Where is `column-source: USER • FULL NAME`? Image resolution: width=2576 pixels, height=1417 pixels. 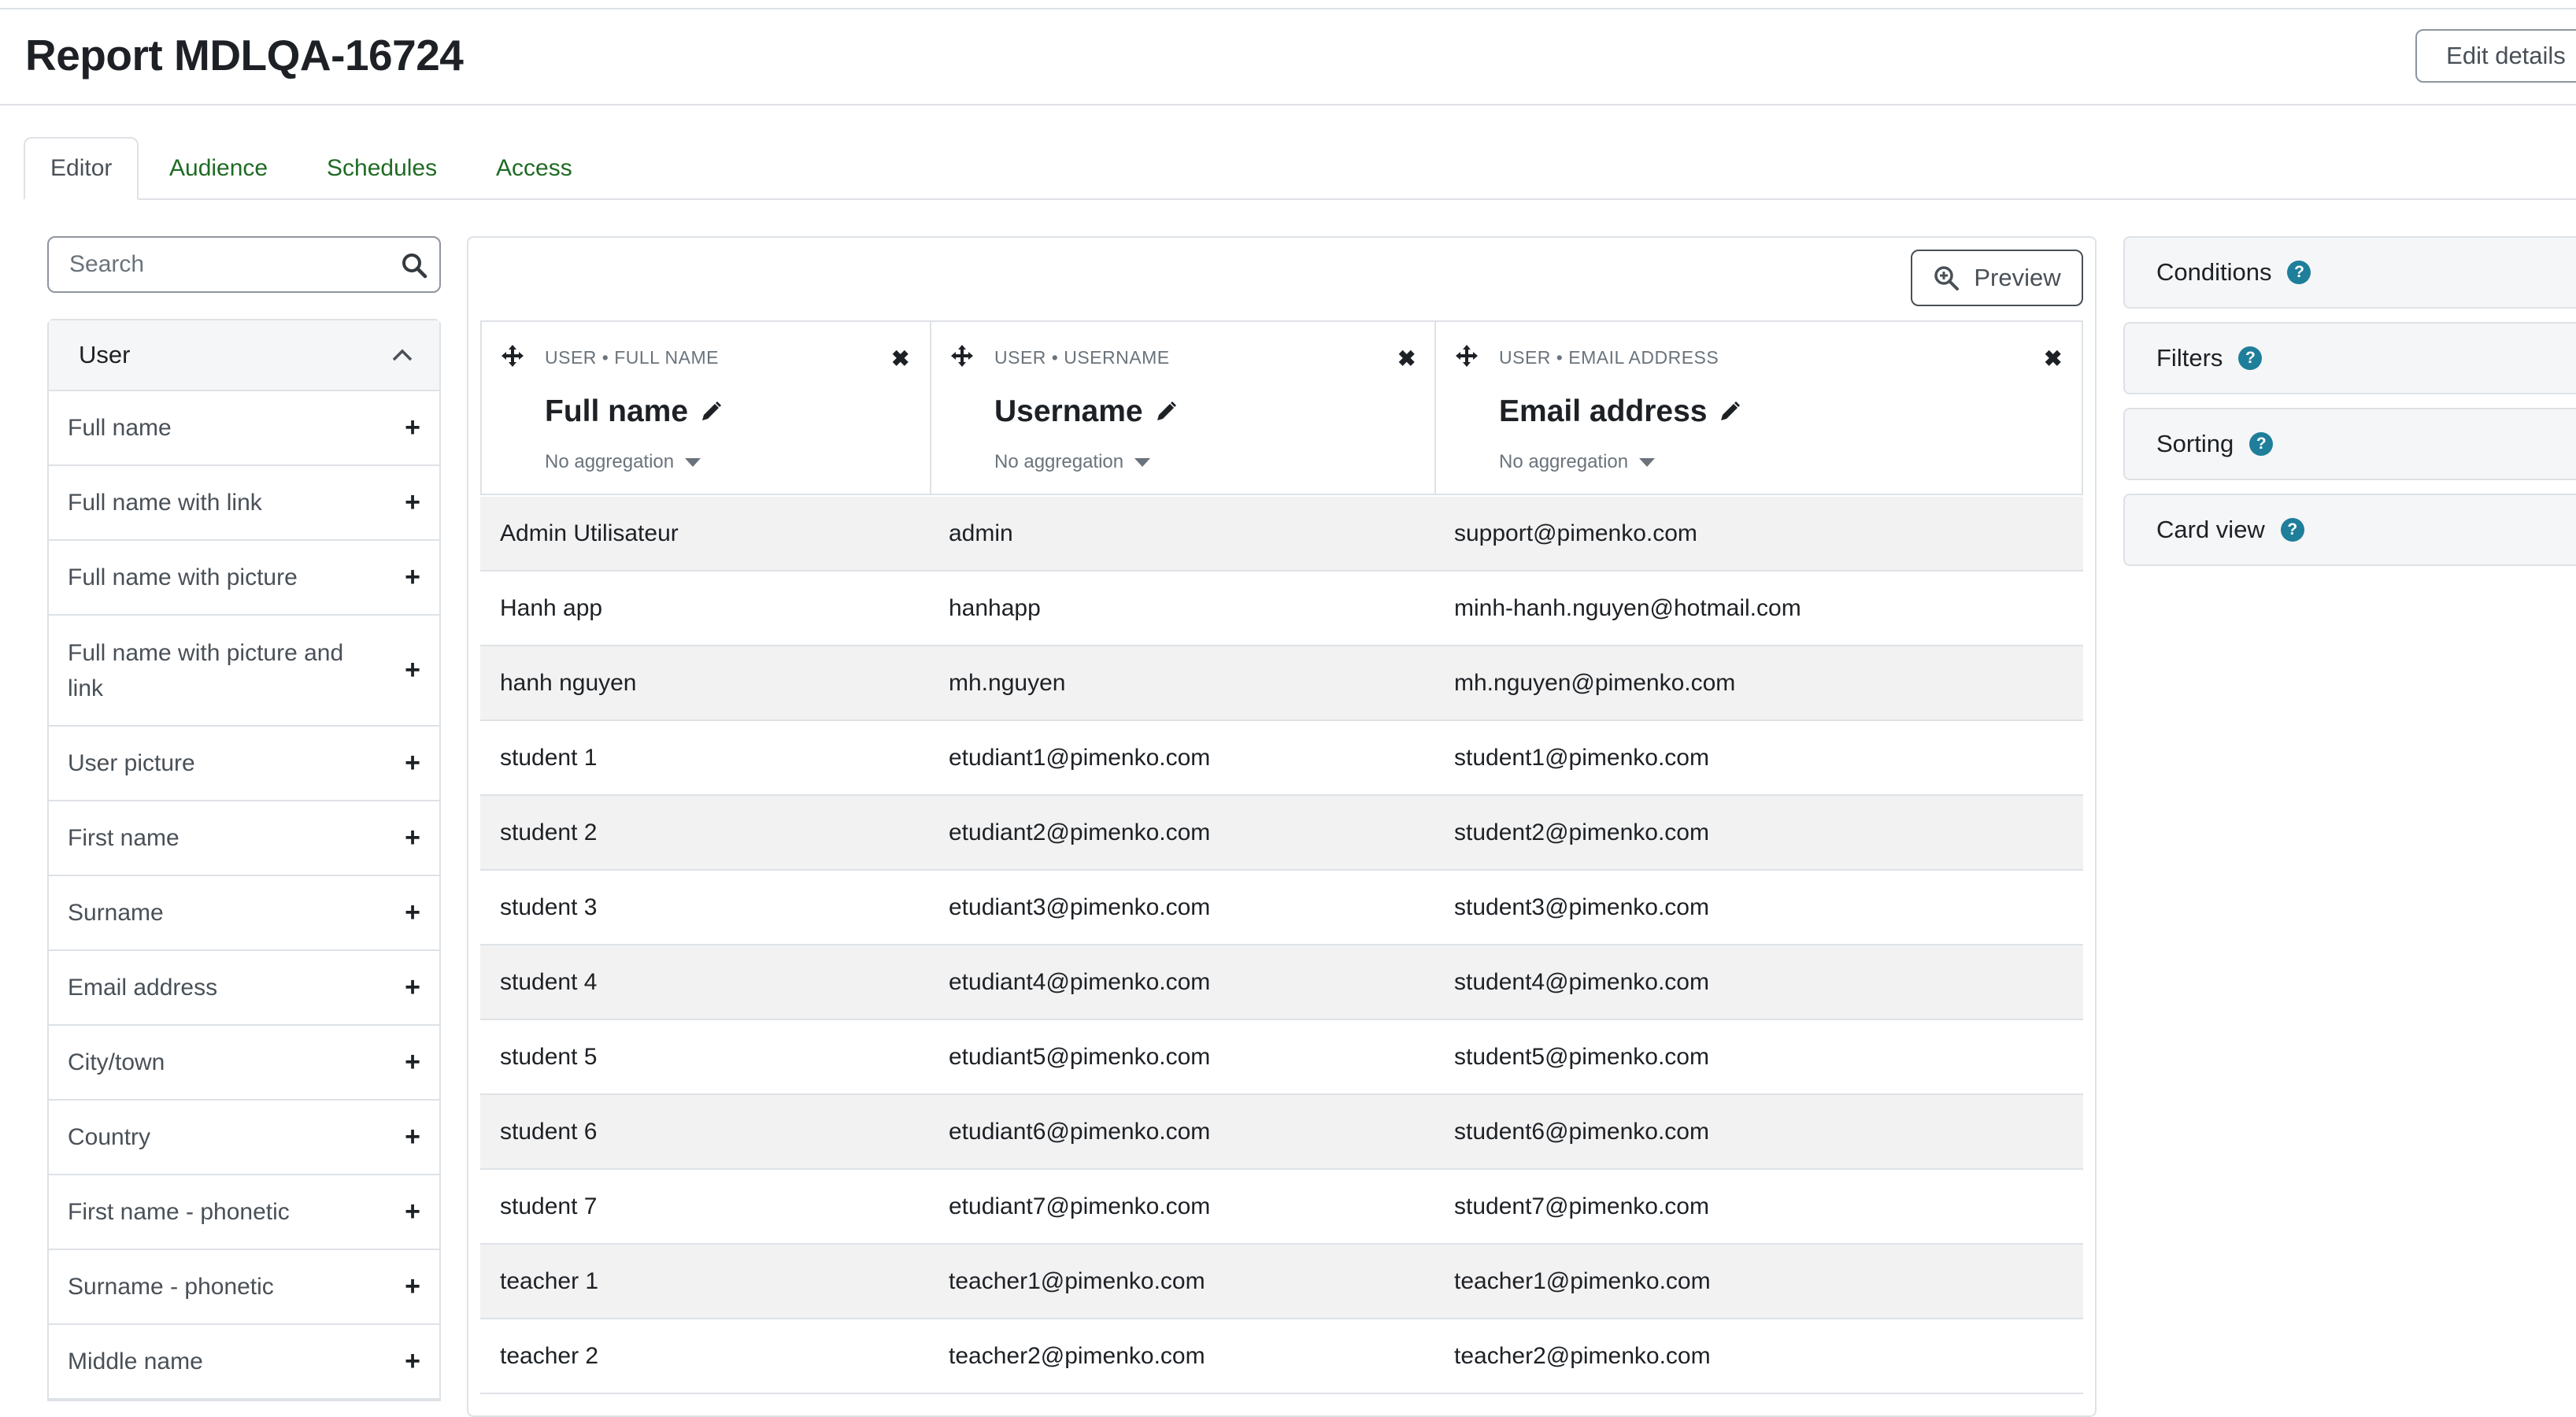
column-source: USER • FULL NAME is located at coordinates (632, 357).